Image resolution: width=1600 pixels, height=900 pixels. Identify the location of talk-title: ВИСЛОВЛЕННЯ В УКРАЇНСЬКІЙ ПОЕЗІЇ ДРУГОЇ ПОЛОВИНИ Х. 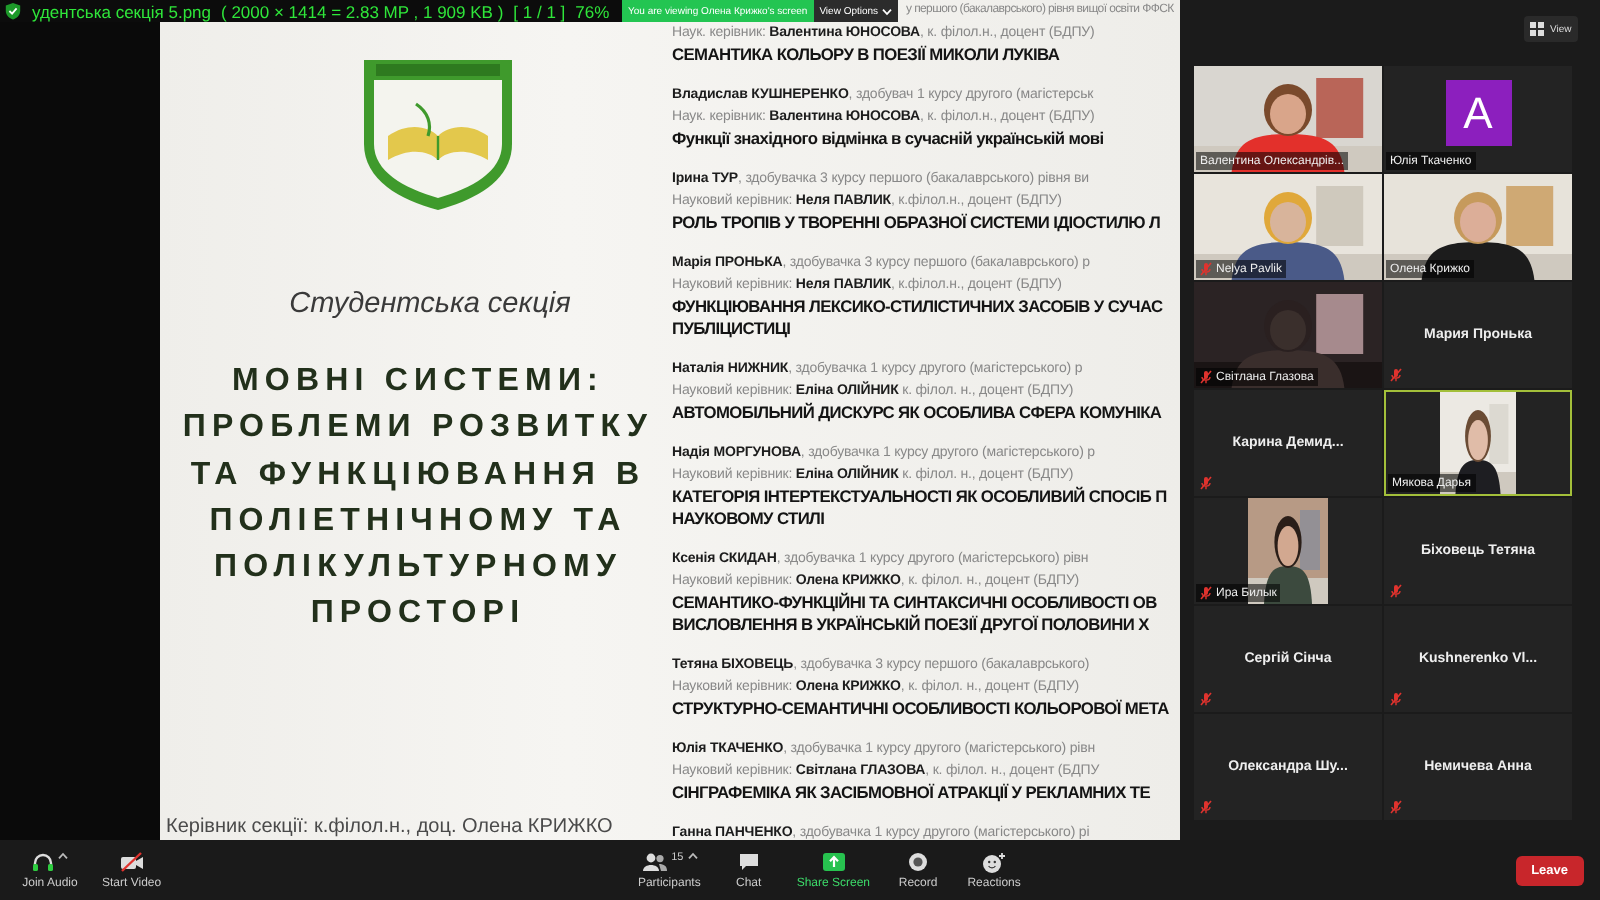
(911, 625).